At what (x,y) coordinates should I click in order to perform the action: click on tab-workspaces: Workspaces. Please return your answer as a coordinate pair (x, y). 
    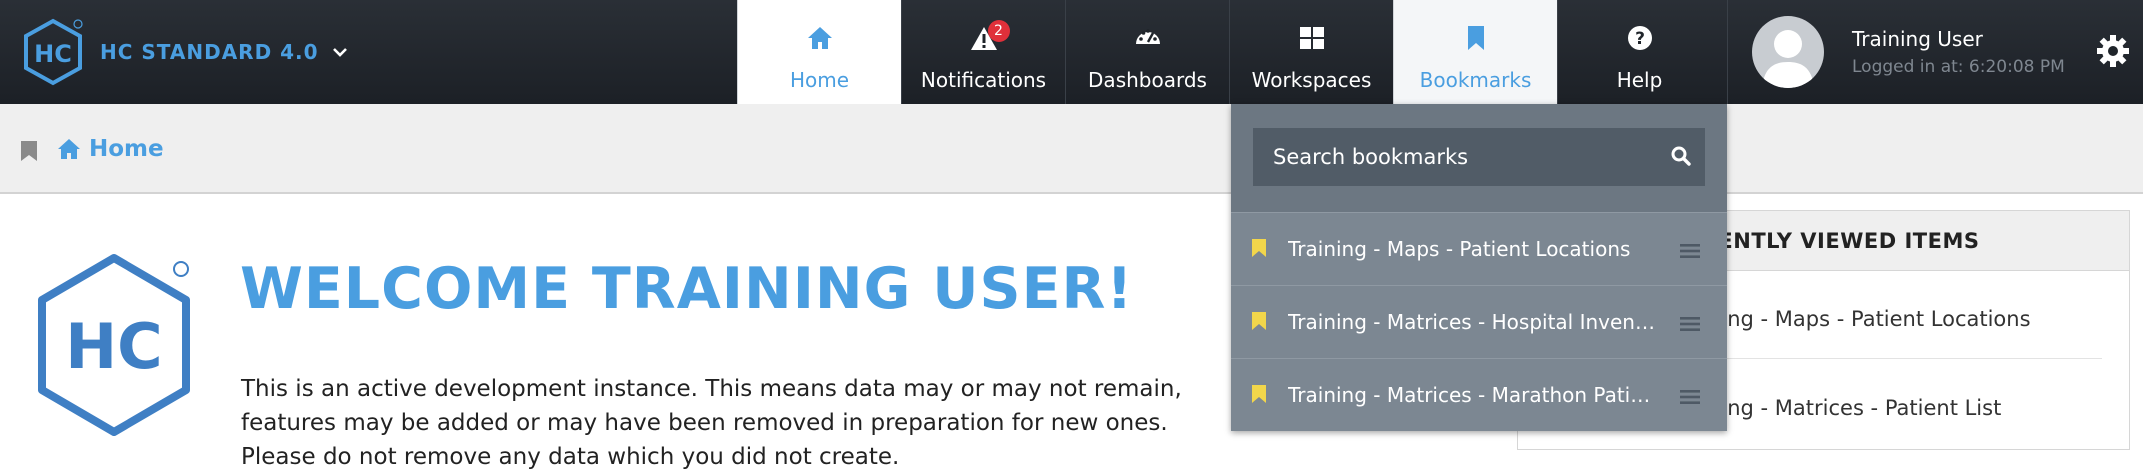
    Looking at the image, I should click on (1311, 52).